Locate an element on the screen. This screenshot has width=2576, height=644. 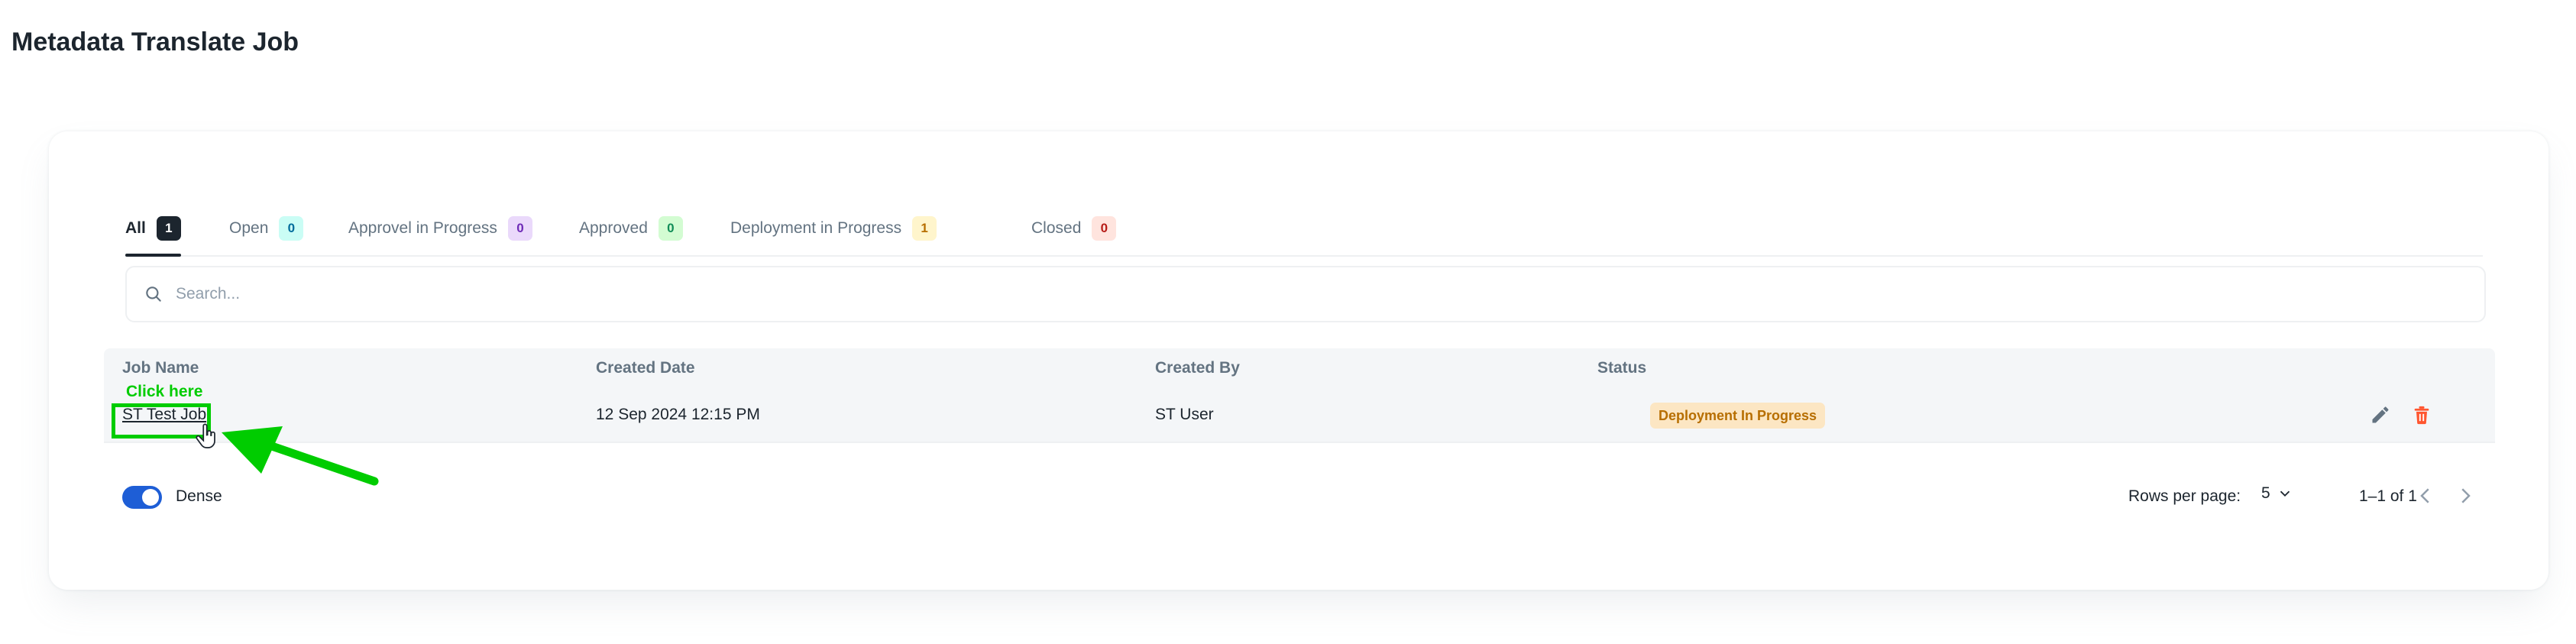
column-header-status: Status is located at coordinates (1621, 368).